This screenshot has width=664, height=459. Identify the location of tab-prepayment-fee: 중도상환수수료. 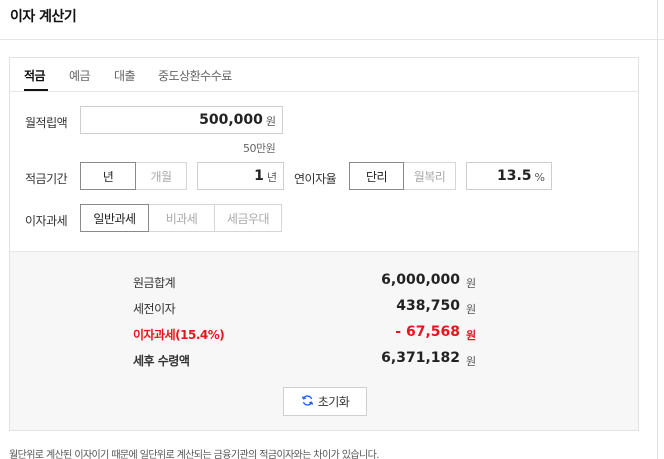
(195, 75).